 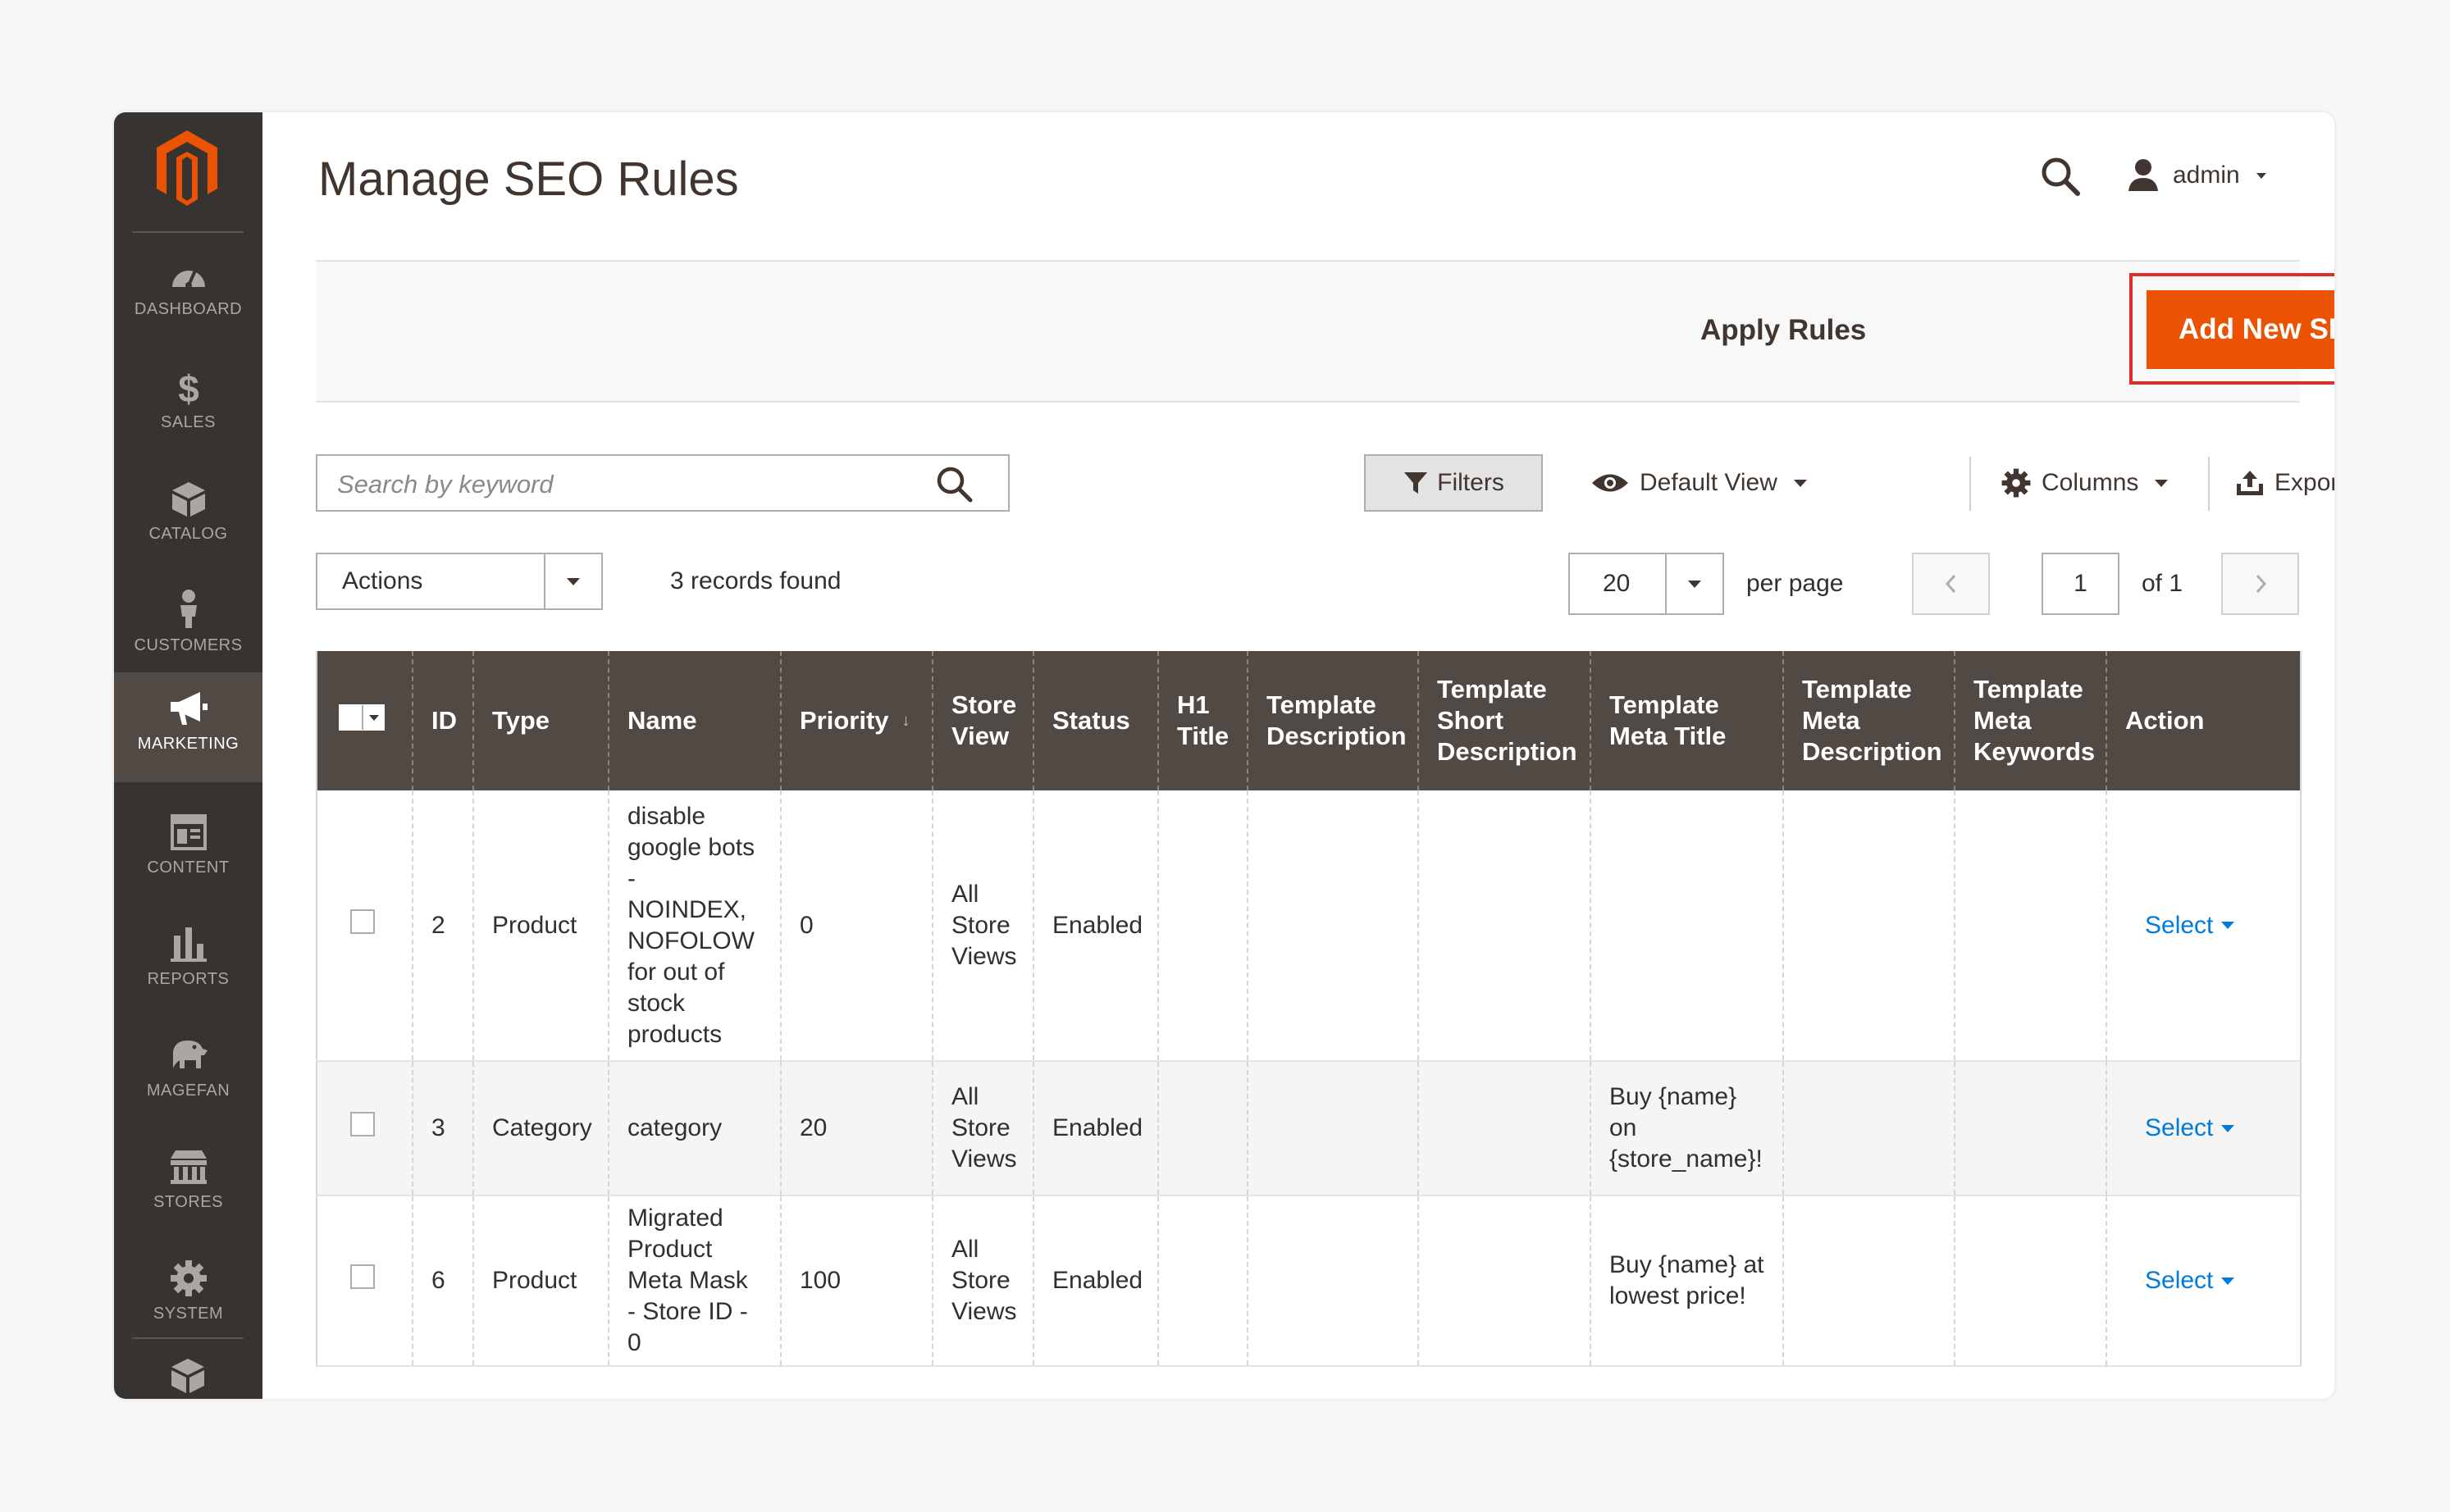 What do you see at coordinates (2030, 720) in the screenshot?
I see `column-header-template-meta-keywords: Template Meta Keywords` at bounding box center [2030, 720].